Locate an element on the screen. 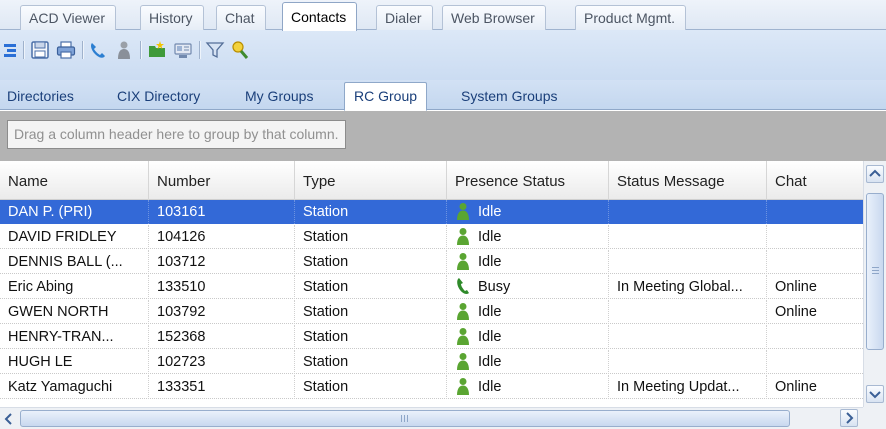  tab-directories: Directories is located at coordinates (40, 97).